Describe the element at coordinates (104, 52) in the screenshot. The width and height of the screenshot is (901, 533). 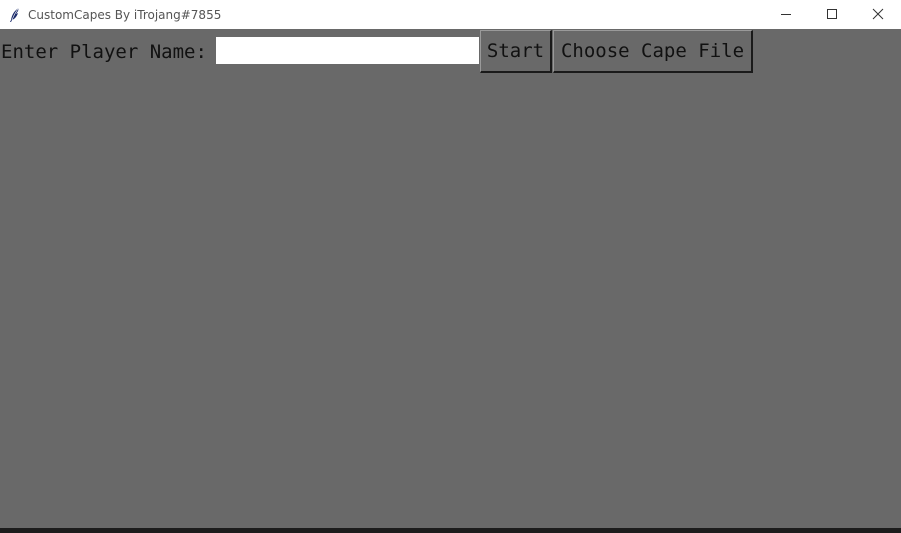
I see `player-name-label: Enter Player Name:` at that location.